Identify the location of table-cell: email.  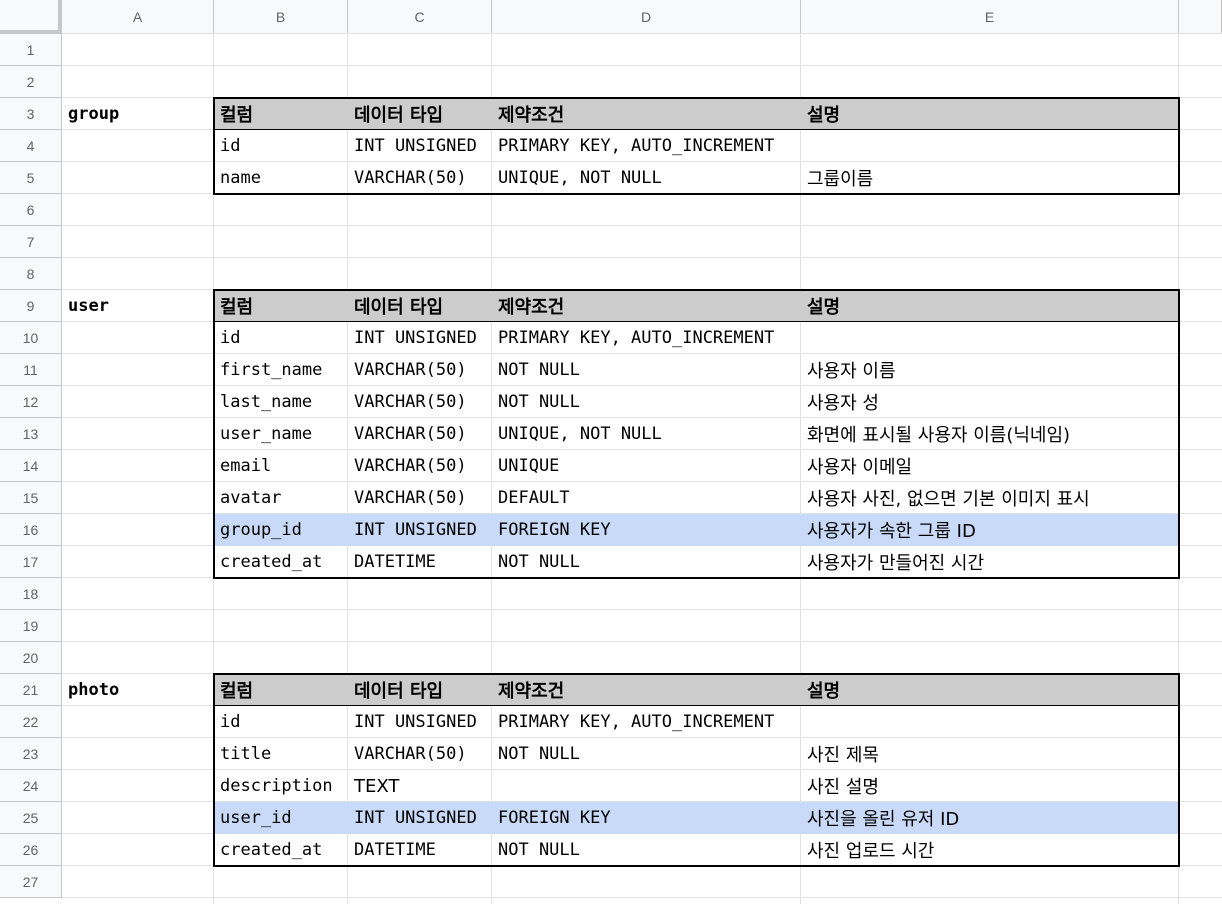
(281, 466).